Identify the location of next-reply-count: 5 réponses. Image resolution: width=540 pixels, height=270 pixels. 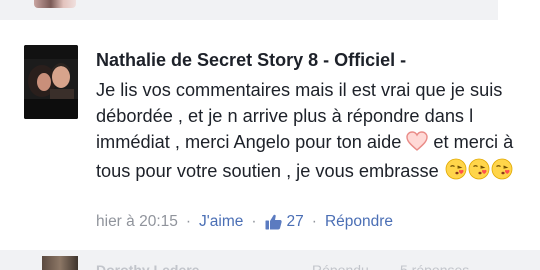
(434, 266).